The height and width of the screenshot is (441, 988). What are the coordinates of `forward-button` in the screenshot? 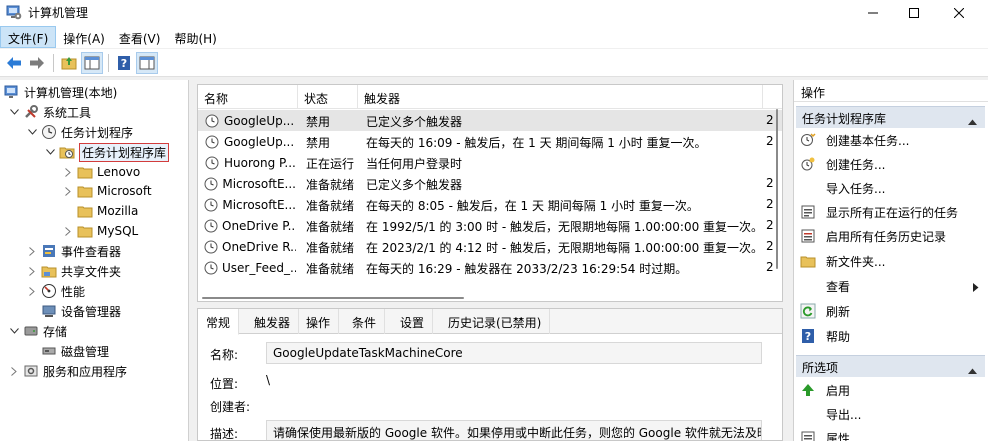 It's located at (37, 63).